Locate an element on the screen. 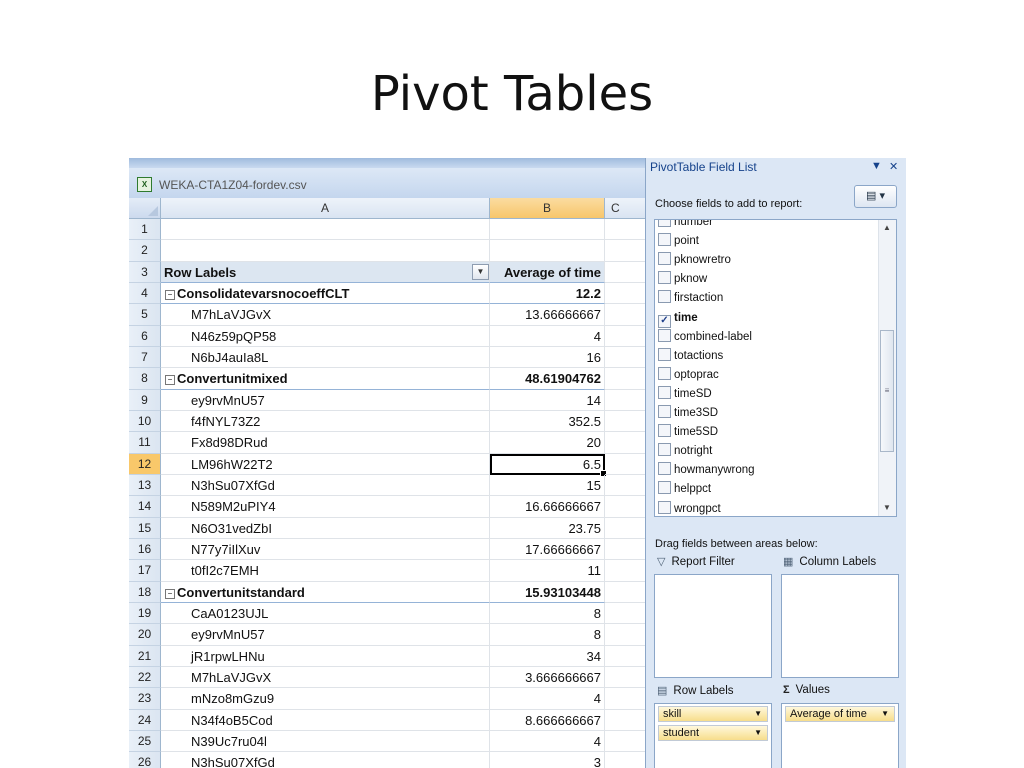  cell-a: N589M2uPIY4 is located at coordinates (325, 507).